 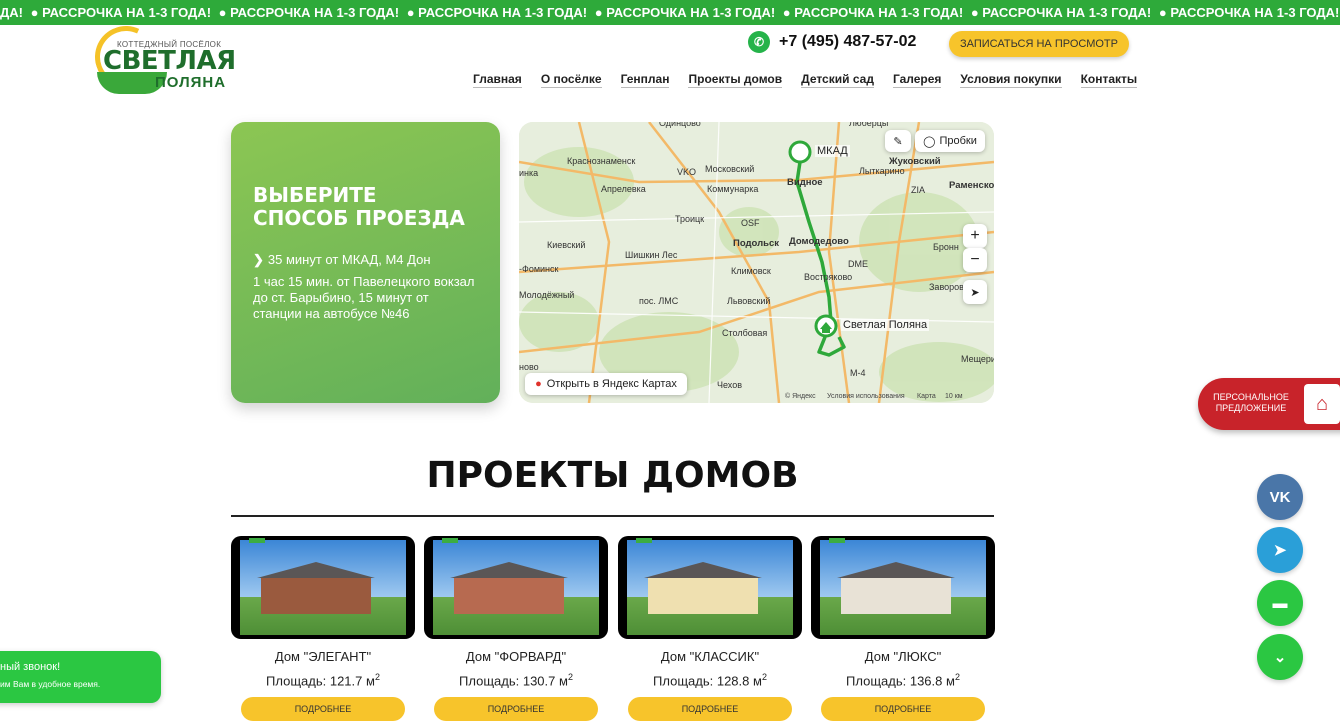 What do you see at coordinates (539, 269) in the screenshot?
I see `map-place-label: -Фоминск` at bounding box center [539, 269].